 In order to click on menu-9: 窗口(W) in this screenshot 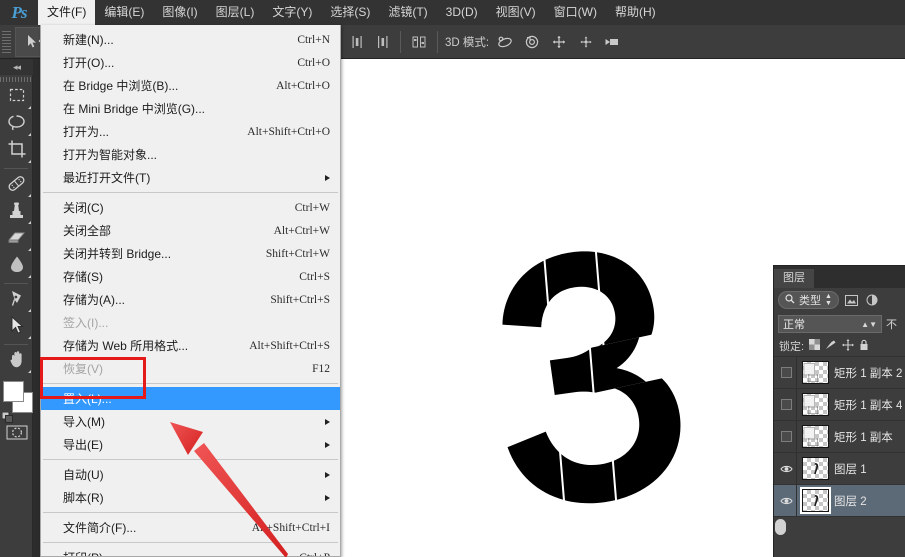, I will do `click(575, 12)`.